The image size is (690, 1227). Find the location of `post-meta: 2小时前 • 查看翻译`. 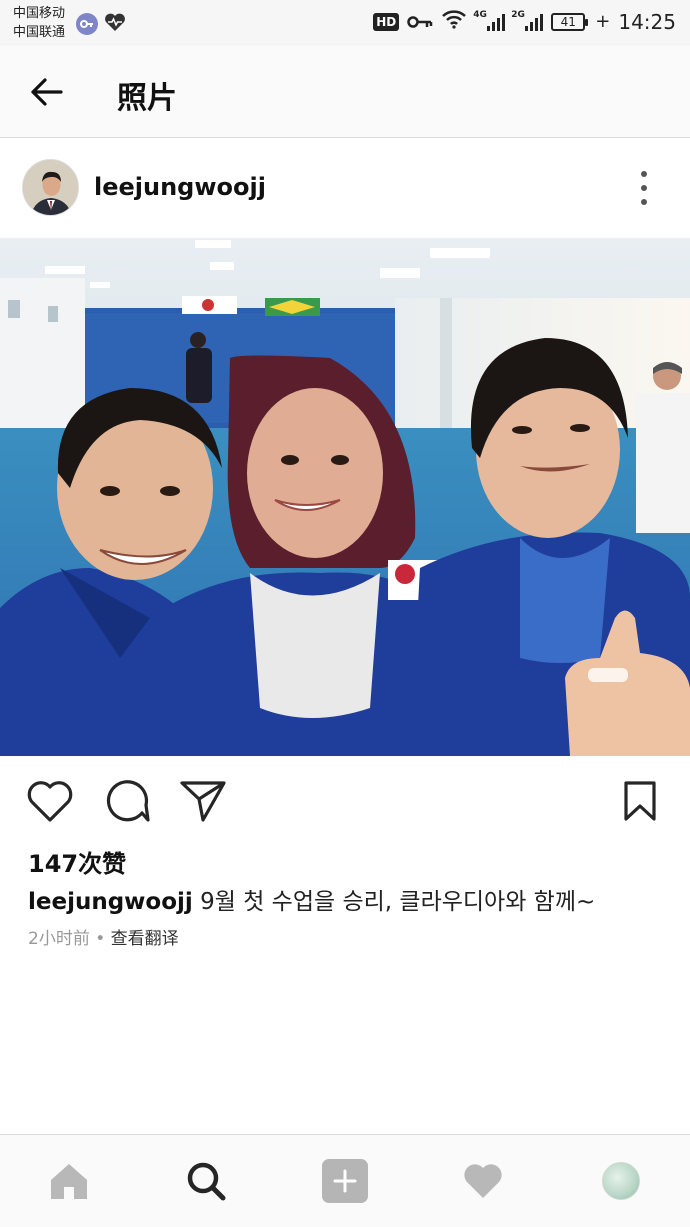

post-meta: 2小时前 • 查看翻译 is located at coordinates (103, 936).